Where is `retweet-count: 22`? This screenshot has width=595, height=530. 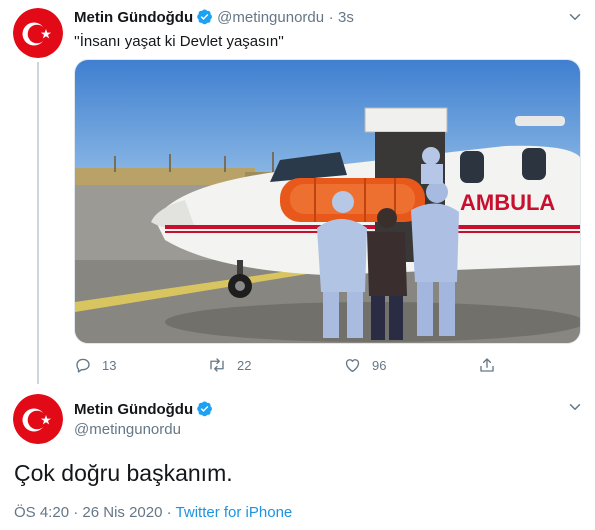 retweet-count: 22 is located at coordinates (244, 365).